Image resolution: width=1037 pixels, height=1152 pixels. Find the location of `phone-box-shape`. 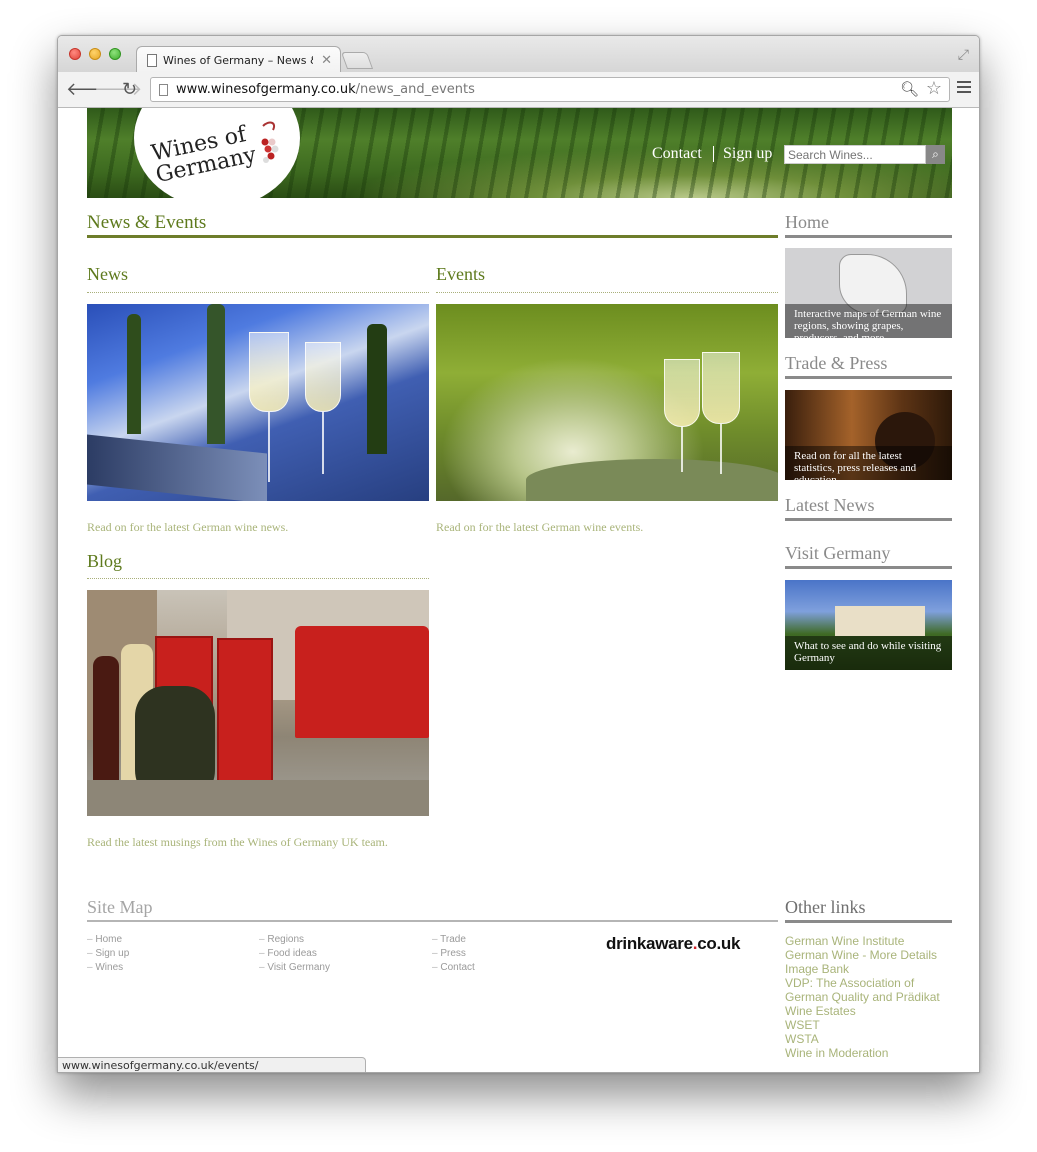

phone-box-shape is located at coordinates (245, 711).